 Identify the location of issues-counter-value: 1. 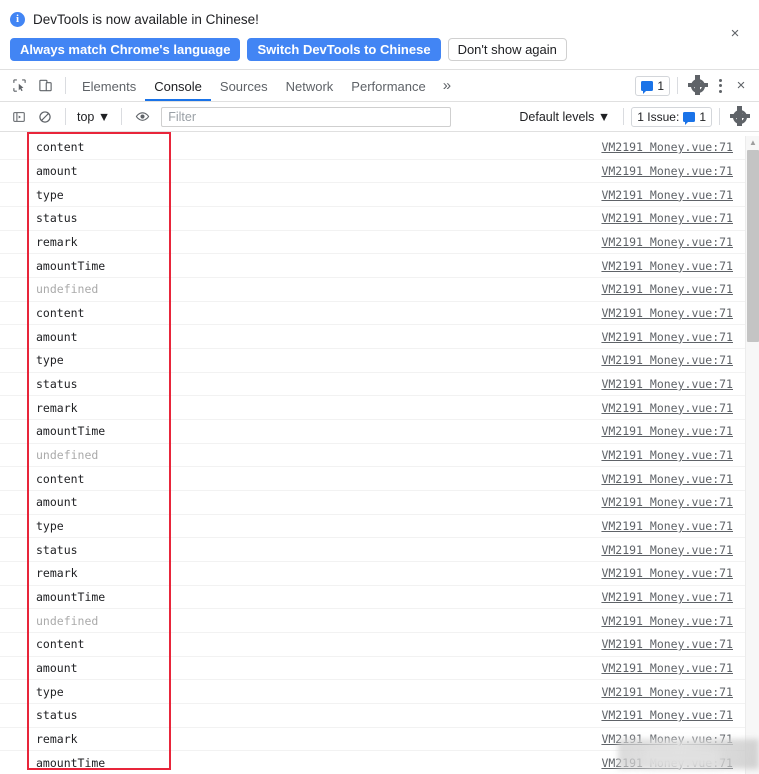
(660, 85).